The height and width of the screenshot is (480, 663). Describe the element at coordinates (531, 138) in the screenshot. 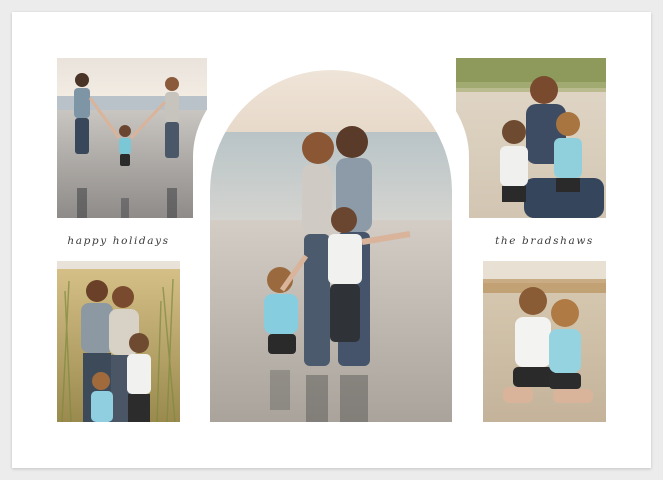

I see `kids-with-mom-photo` at that location.